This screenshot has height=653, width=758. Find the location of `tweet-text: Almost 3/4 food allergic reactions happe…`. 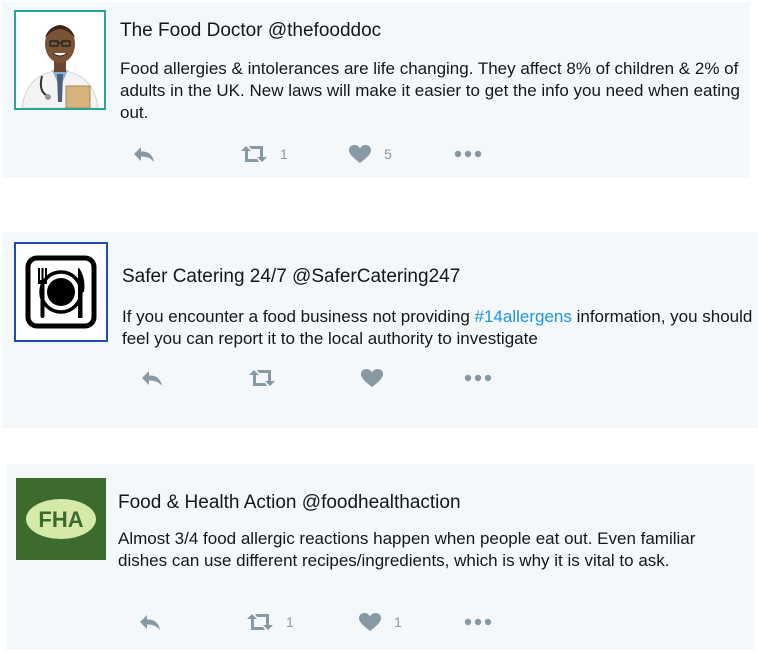

tweet-text: Almost 3/4 food allergic reactions happe… is located at coordinates (407, 549).